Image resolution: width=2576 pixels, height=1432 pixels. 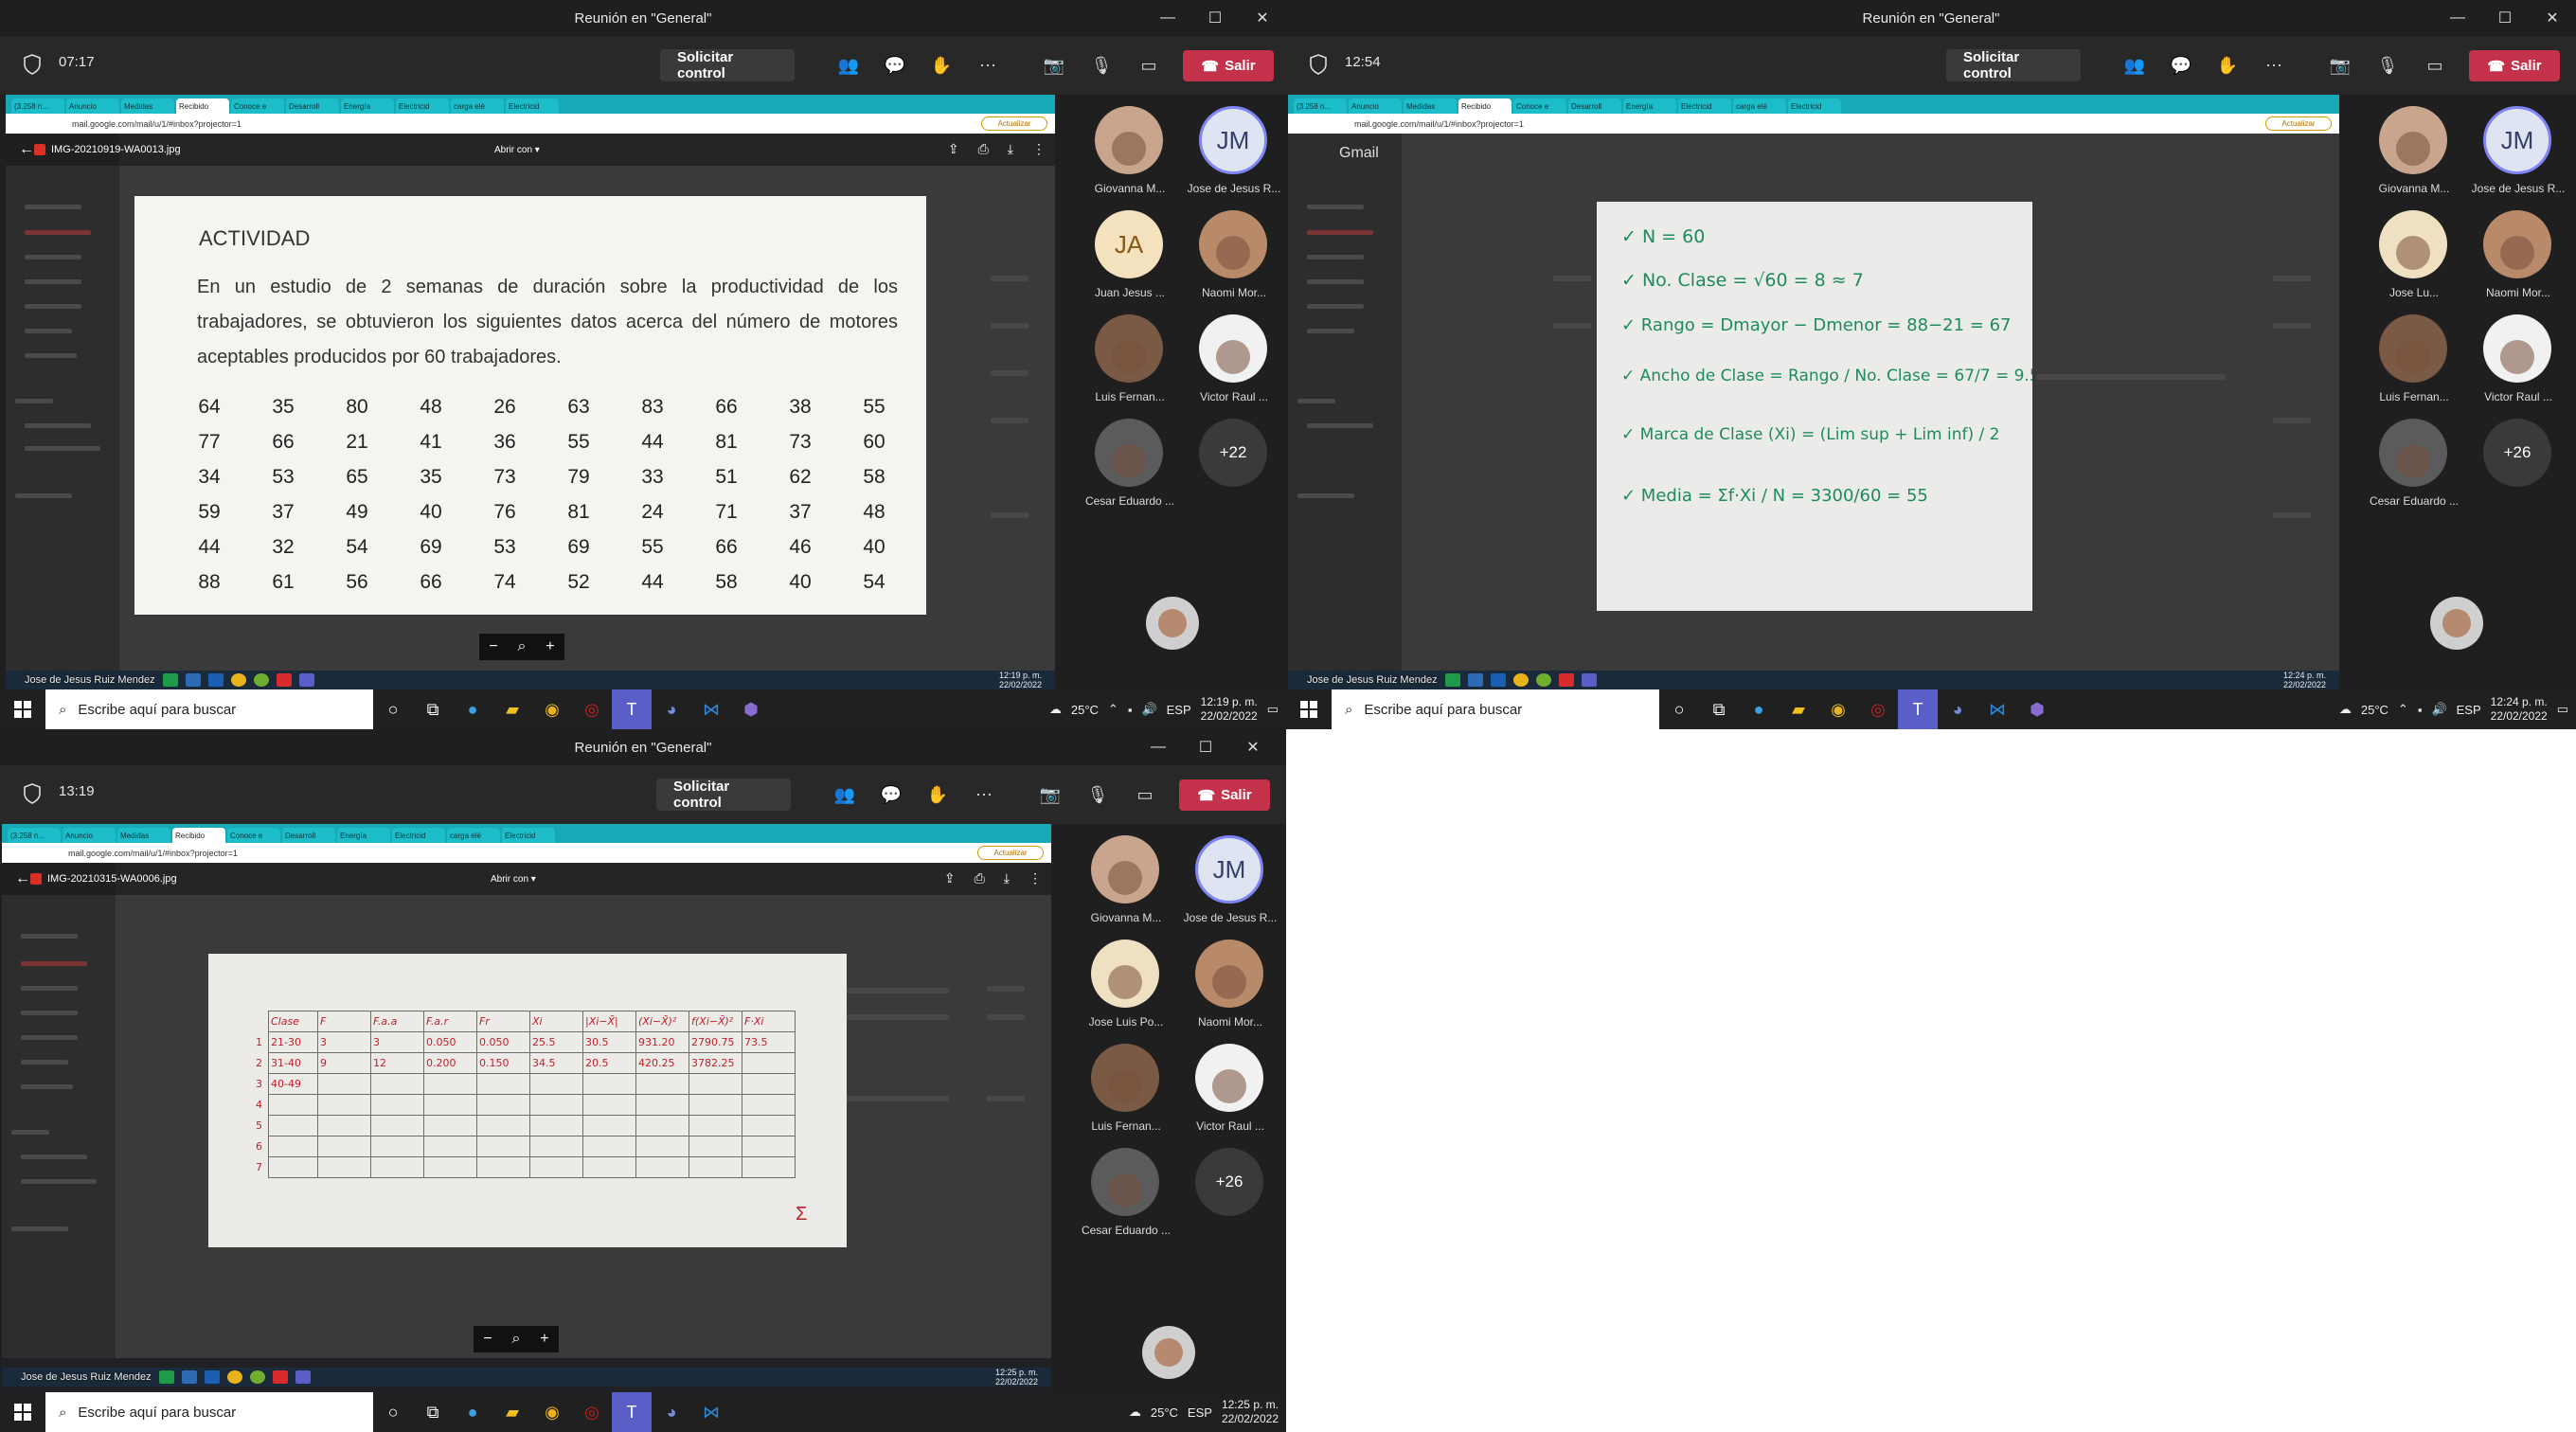 What do you see at coordinates (1233, 453) in the screenshot?
I see `more-participants-button: +22` at bounding box center [1233, 453].